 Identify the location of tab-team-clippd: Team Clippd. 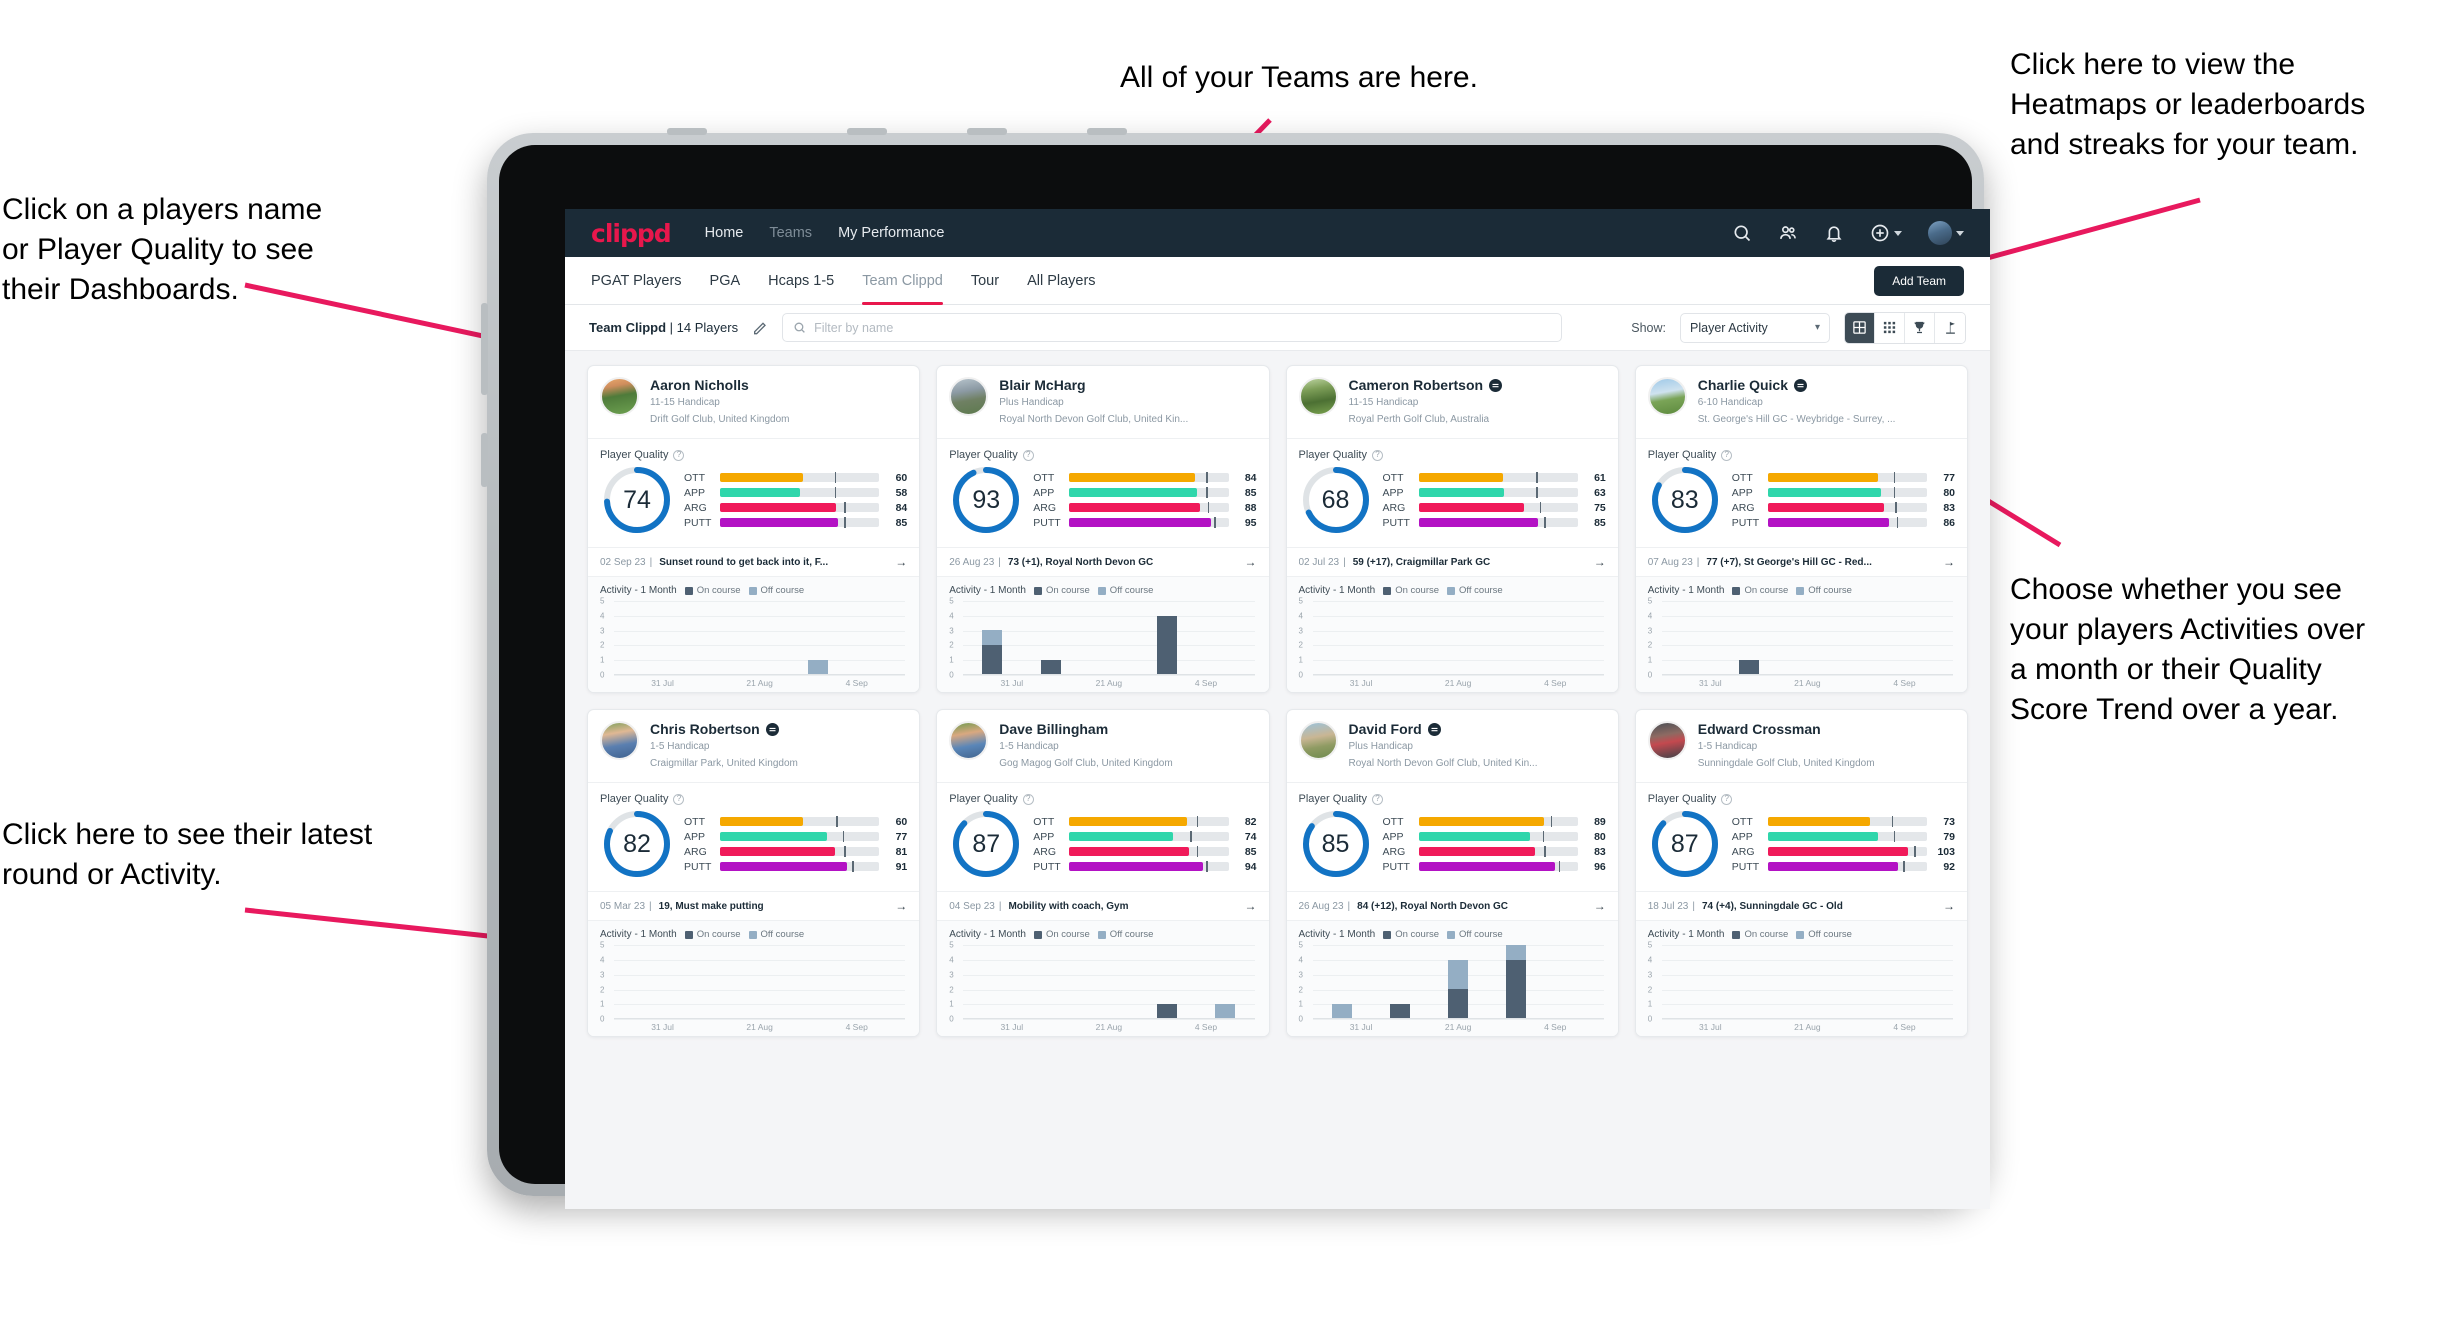
(902, 281).